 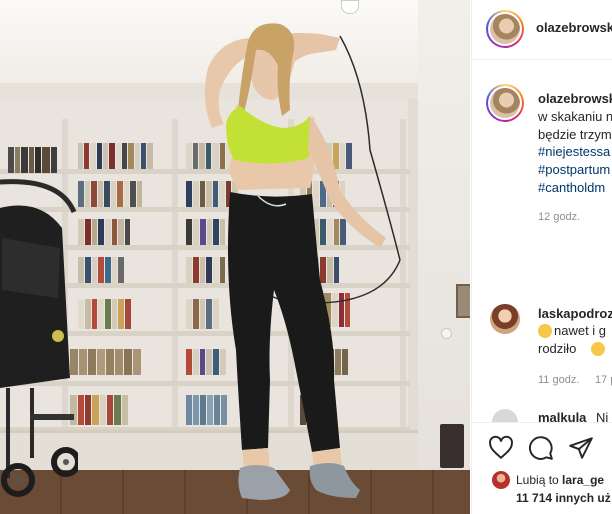 What do you see at coordinates (603, 380) in the screenshot?
I see `comment-likes-count: 17 p` at bounding box center [603, 380].